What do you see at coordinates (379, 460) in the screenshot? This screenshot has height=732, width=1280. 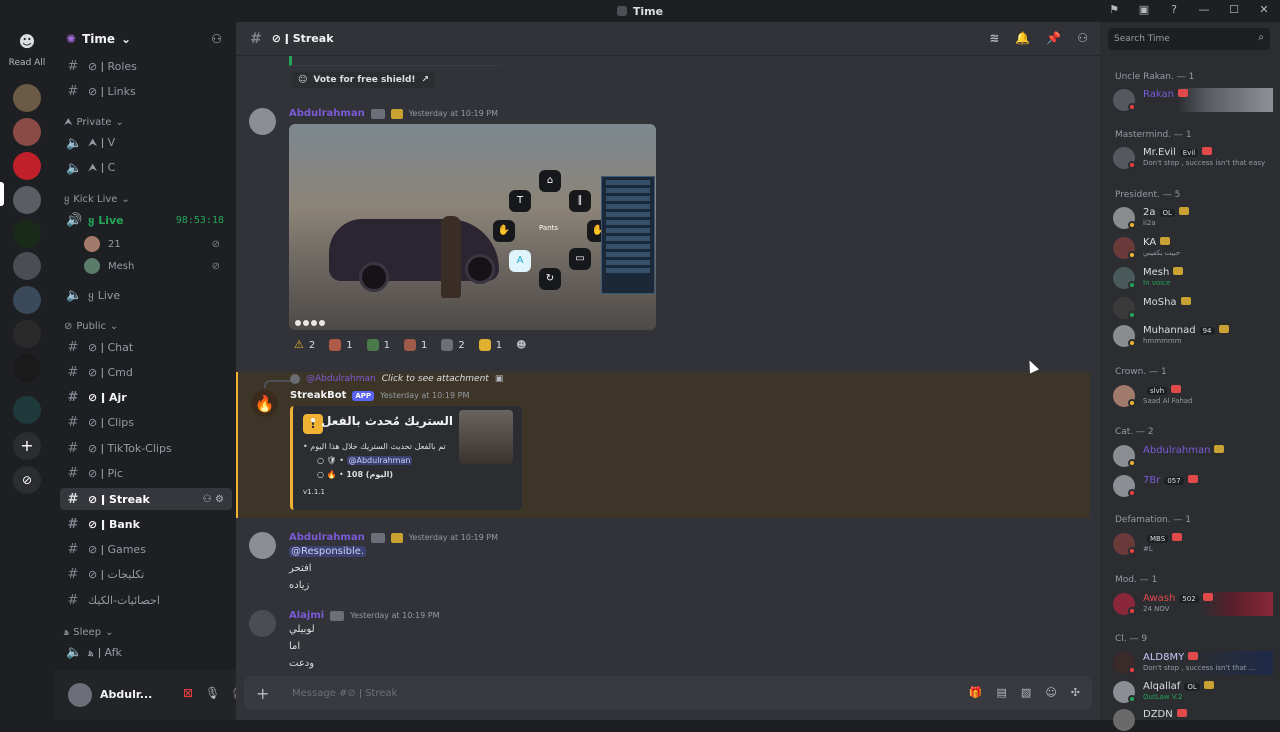 I see `user-mention: @Abdulrahman` at bounding box center [379, 460].